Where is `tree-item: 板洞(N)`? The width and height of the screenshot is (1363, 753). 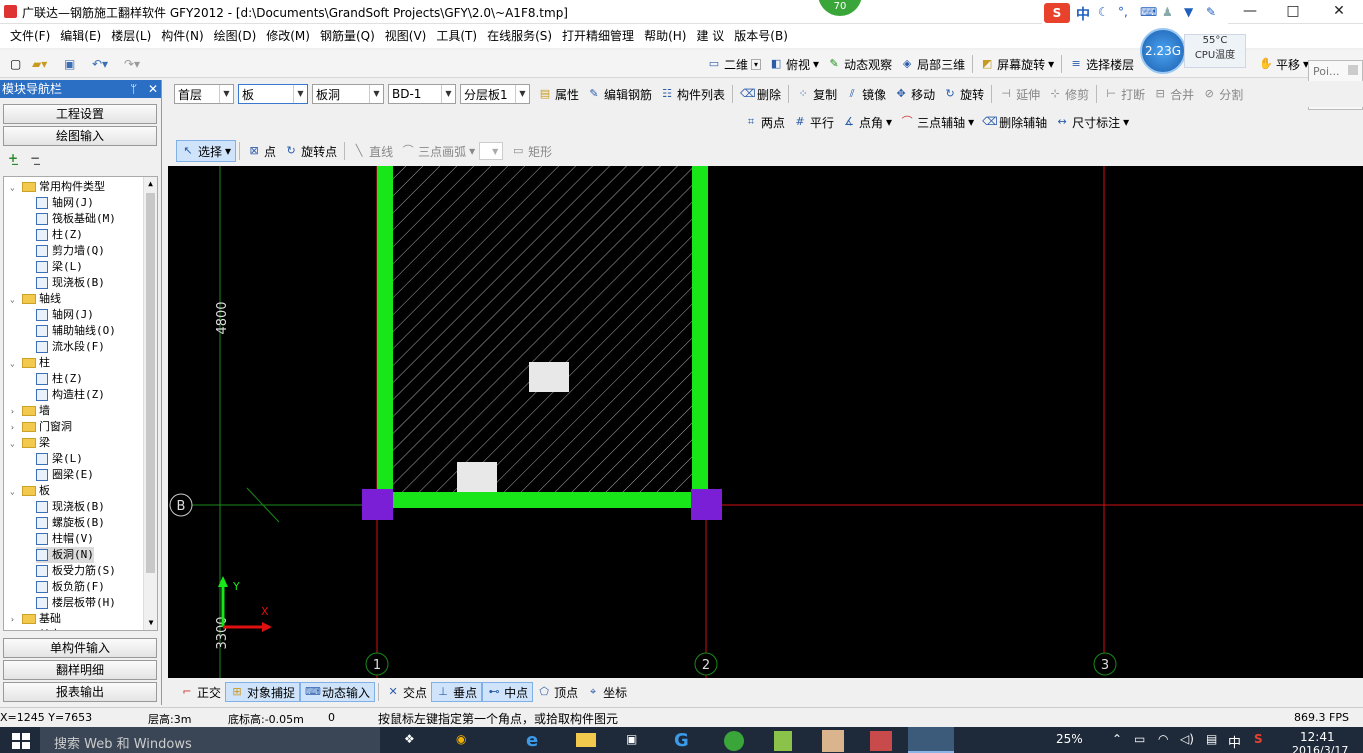 tree-item: 板洞(N) is located at coordinates (65, 555).